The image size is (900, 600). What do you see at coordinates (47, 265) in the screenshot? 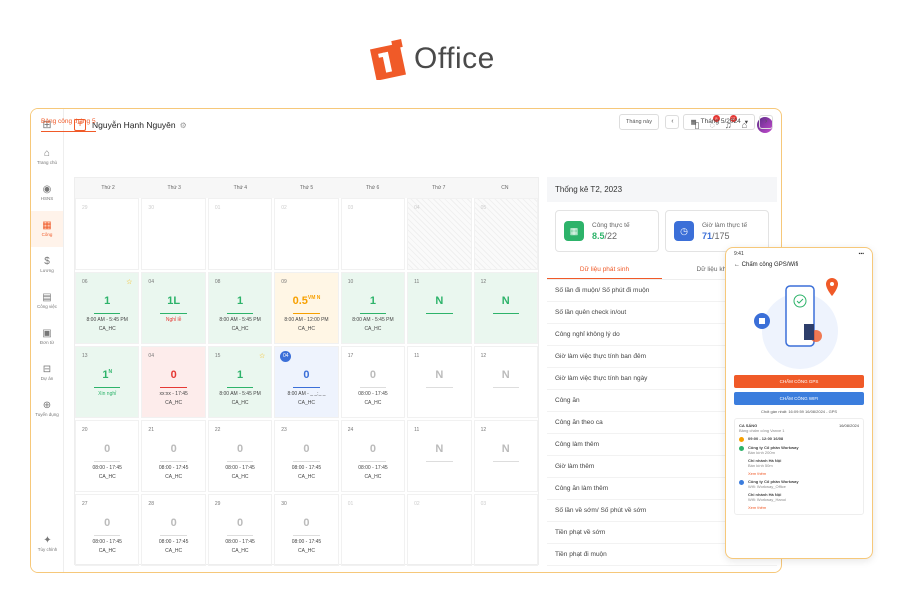
I see `sidebar-item-3: $ Lương` at bounding box center [47, 265].